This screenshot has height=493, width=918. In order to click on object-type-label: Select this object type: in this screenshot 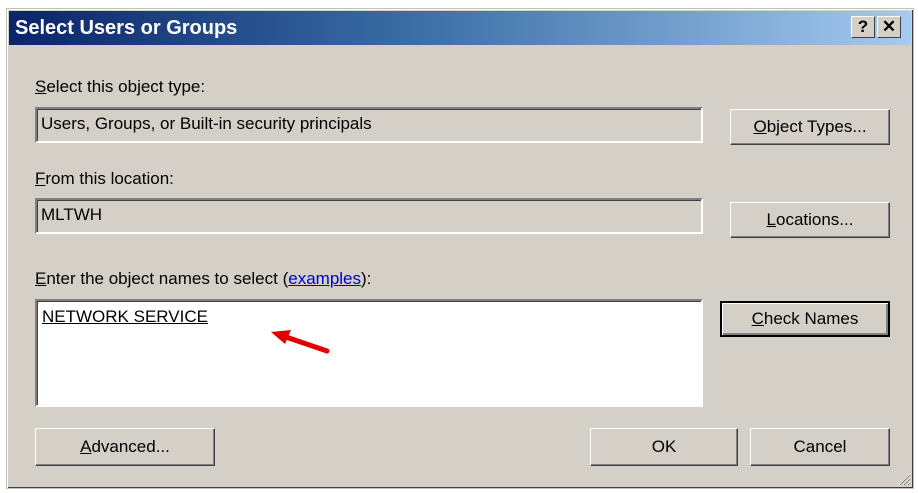, I will do `click(120, 86)`.